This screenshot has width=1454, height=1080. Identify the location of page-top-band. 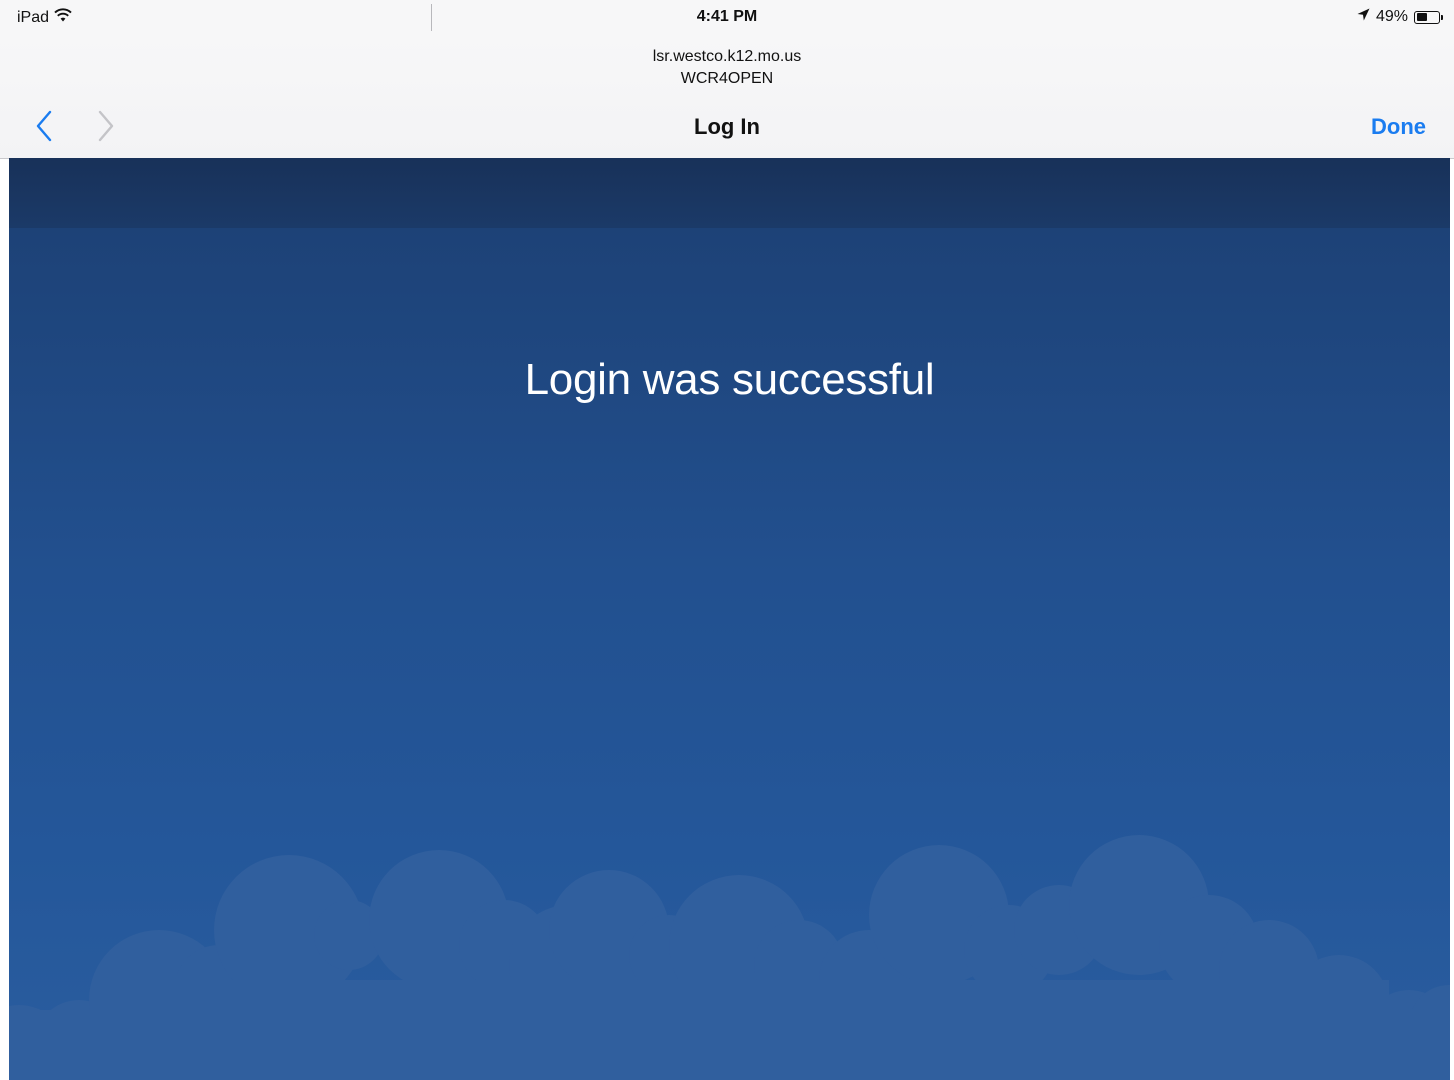
(729, 193).